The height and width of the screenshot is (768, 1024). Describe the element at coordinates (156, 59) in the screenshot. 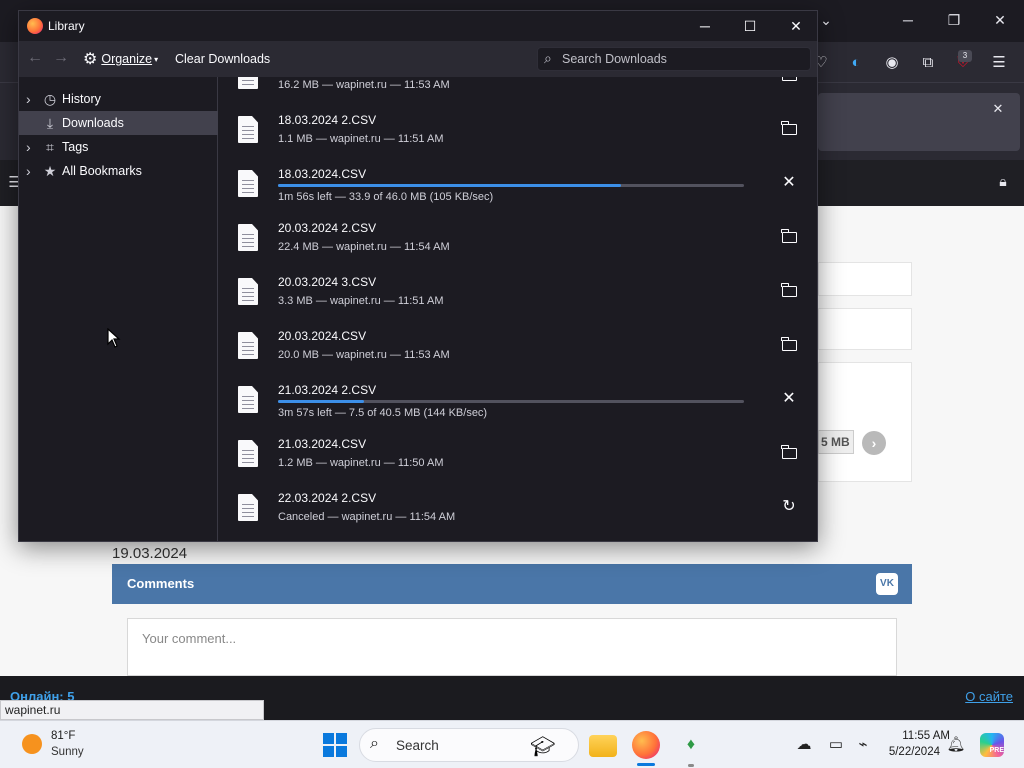

I see `chevron-down-icon: ▾` at that location.